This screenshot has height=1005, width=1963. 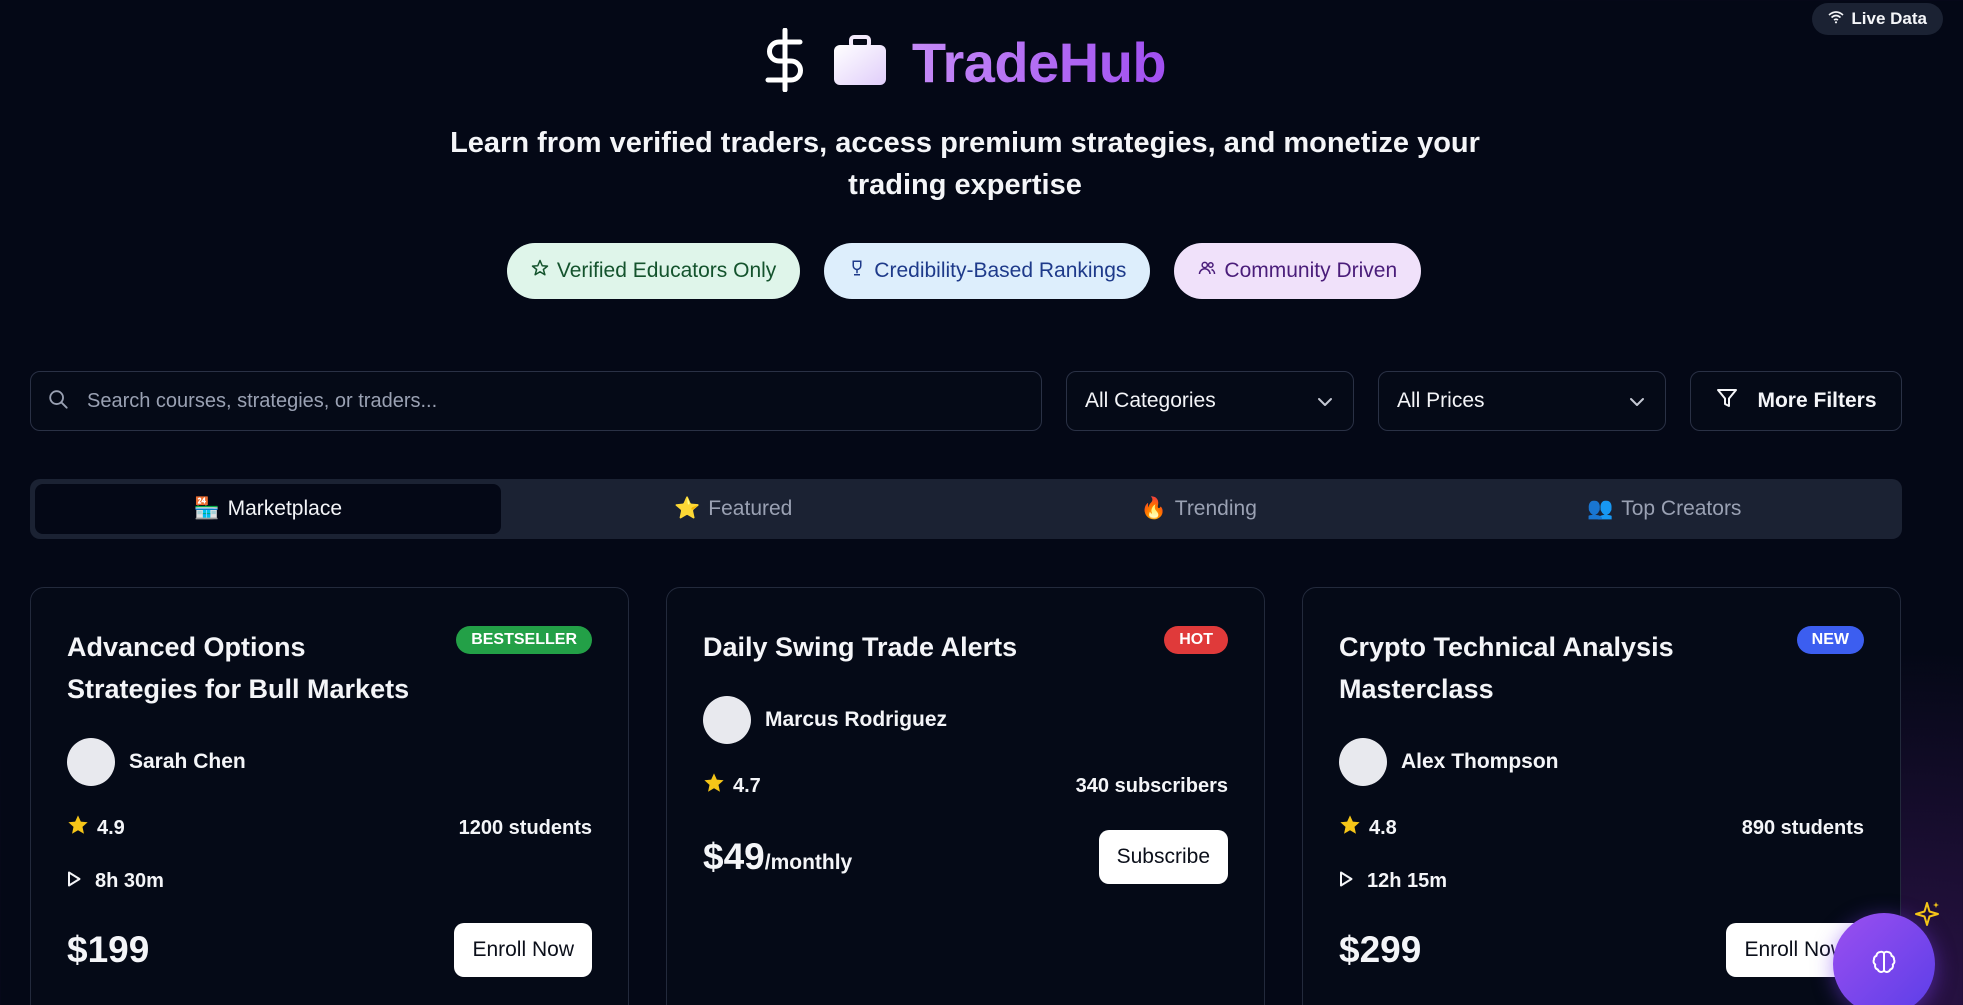 I want to click on price-select-value: All Prices, so click(x=1441, y=400).